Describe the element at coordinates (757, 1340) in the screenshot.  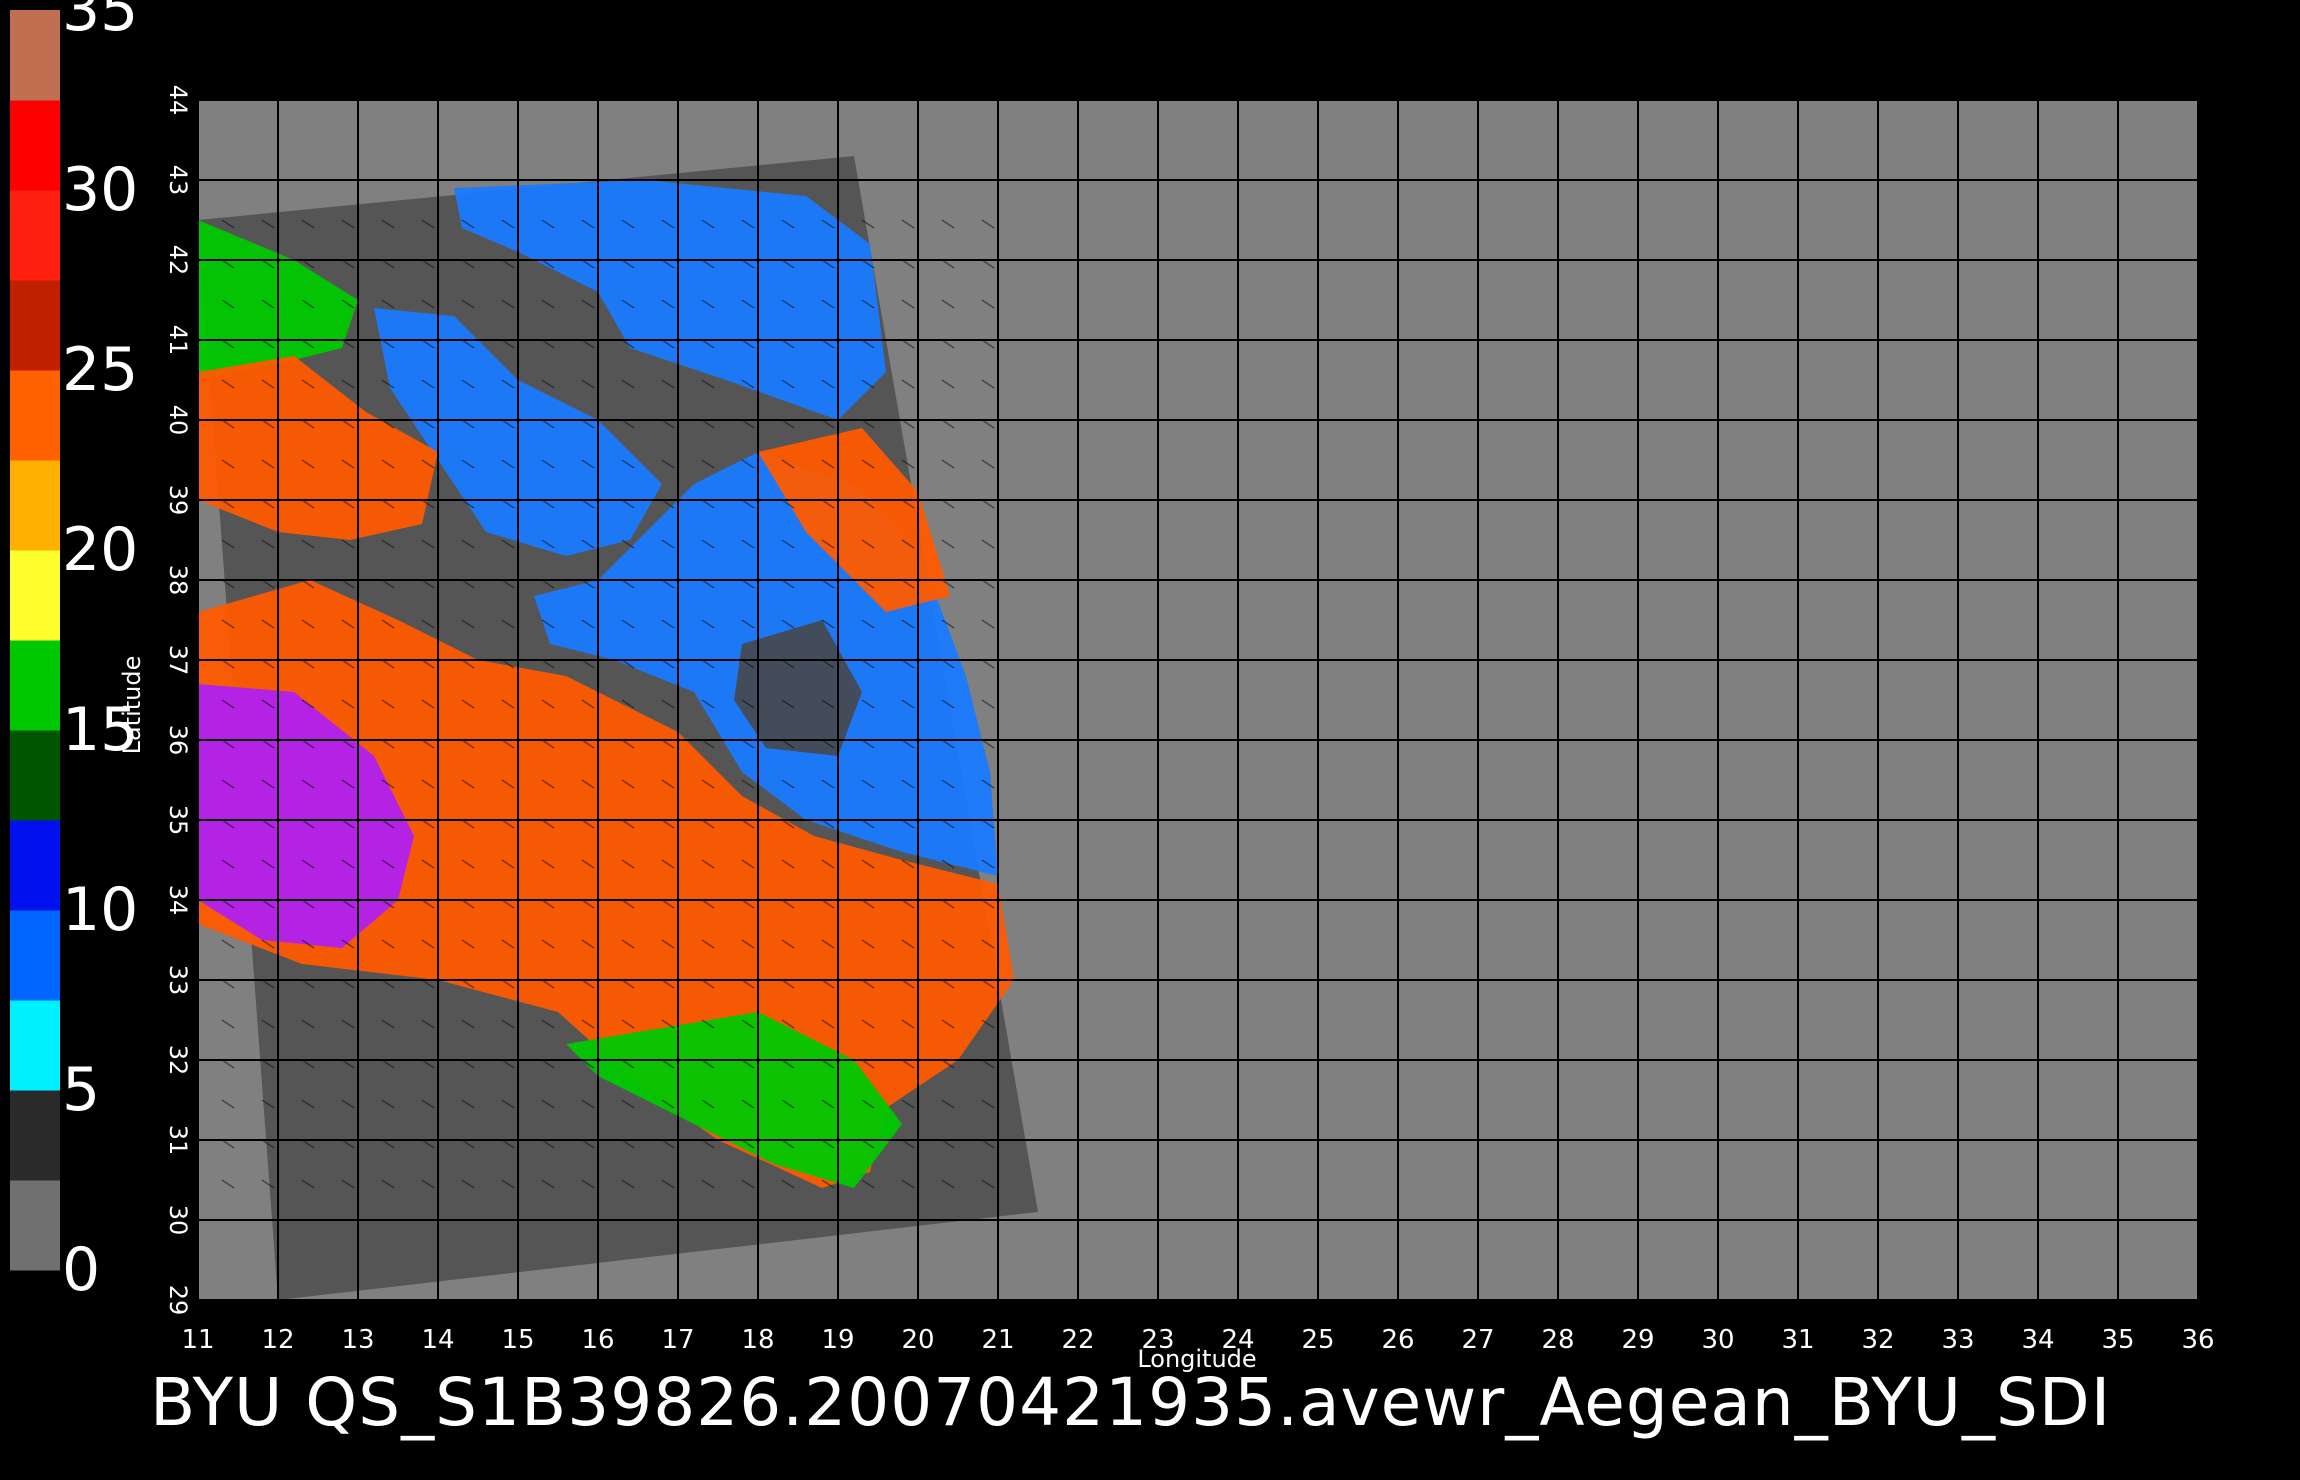
I see `x-tick-label: 18` at that location.